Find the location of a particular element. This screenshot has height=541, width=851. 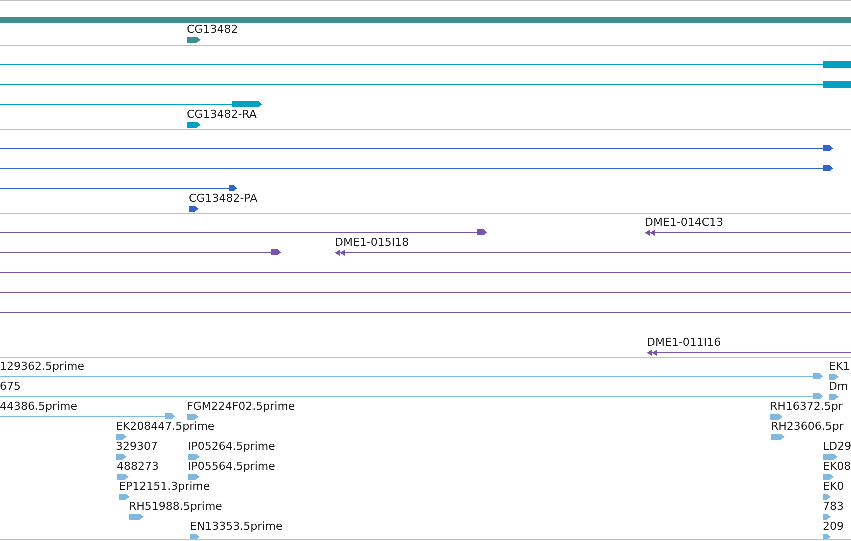

feature-label: Dm is located at coordinates (838, 387).